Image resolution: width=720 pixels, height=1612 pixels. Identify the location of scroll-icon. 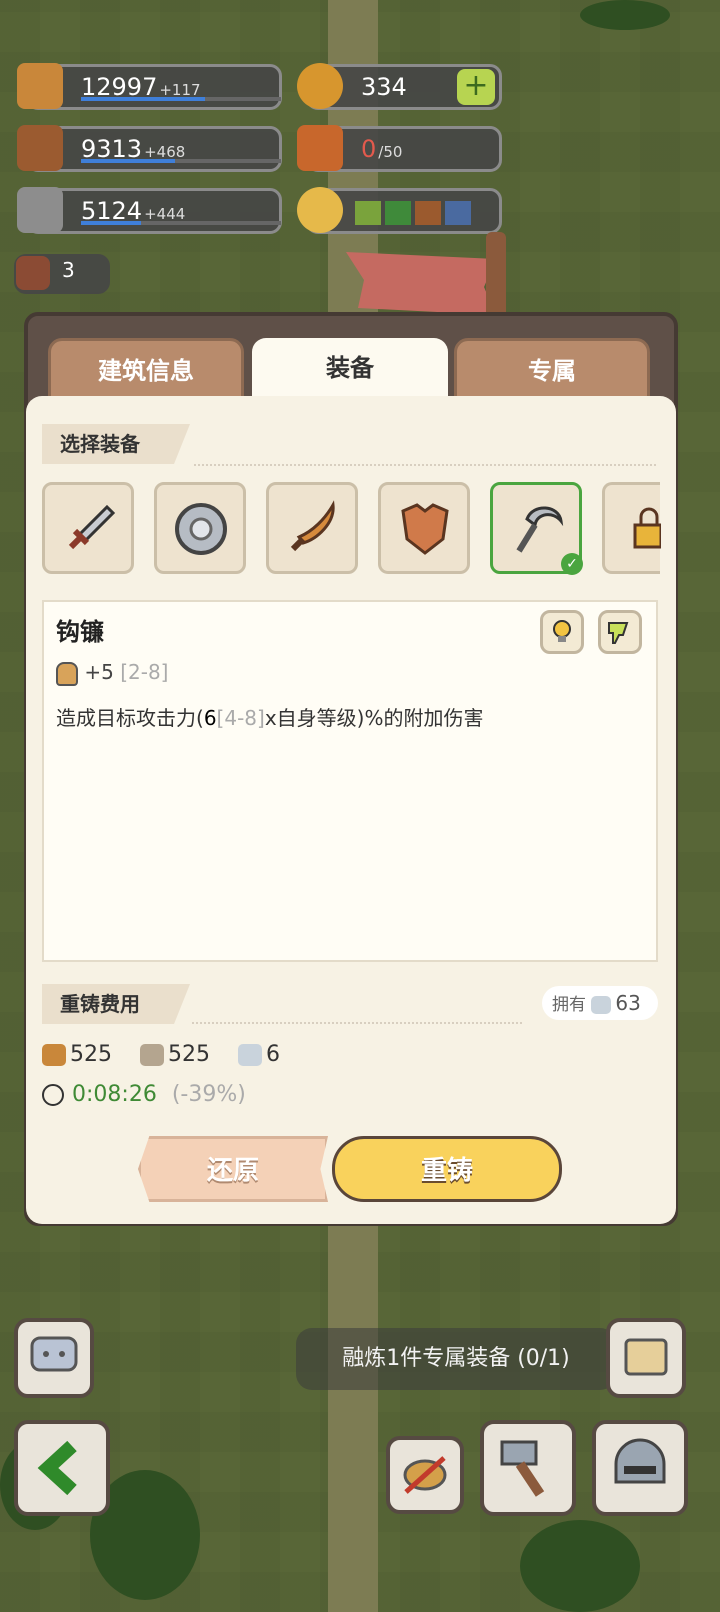
(646, 1357).